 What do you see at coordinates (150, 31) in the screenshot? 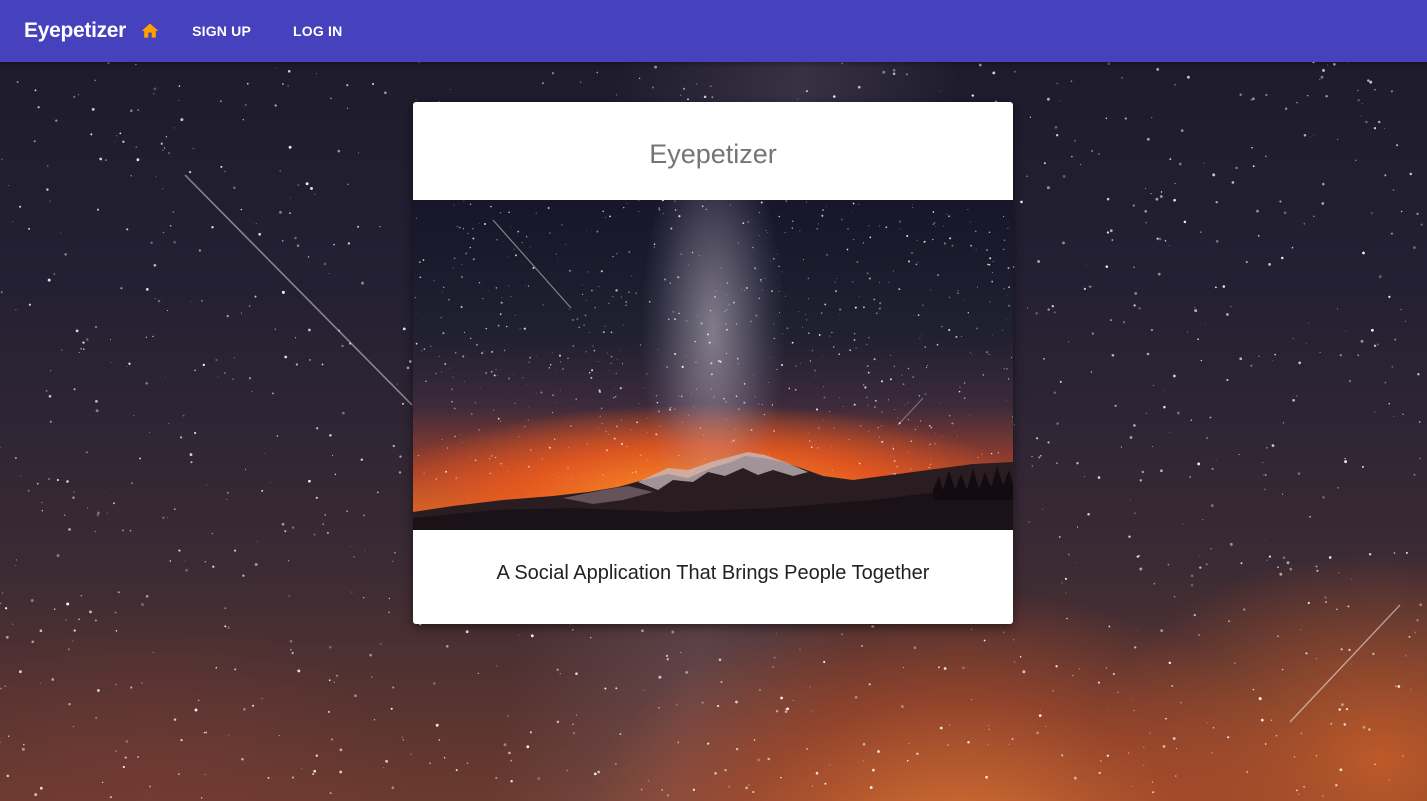
I see `home-icon` at bounding box center [150, 31].